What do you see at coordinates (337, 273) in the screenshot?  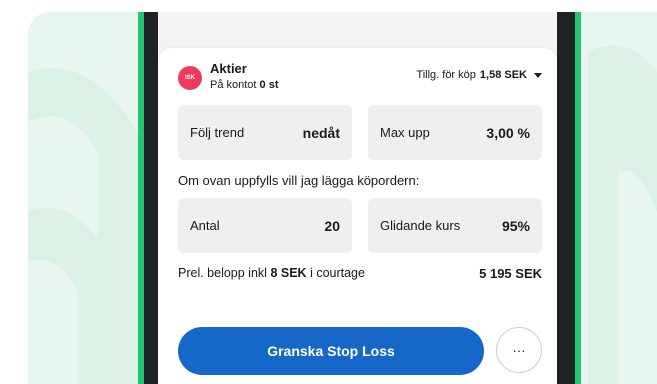 I see `prel-suffix: i courtage` at bounding box center [337, 273].